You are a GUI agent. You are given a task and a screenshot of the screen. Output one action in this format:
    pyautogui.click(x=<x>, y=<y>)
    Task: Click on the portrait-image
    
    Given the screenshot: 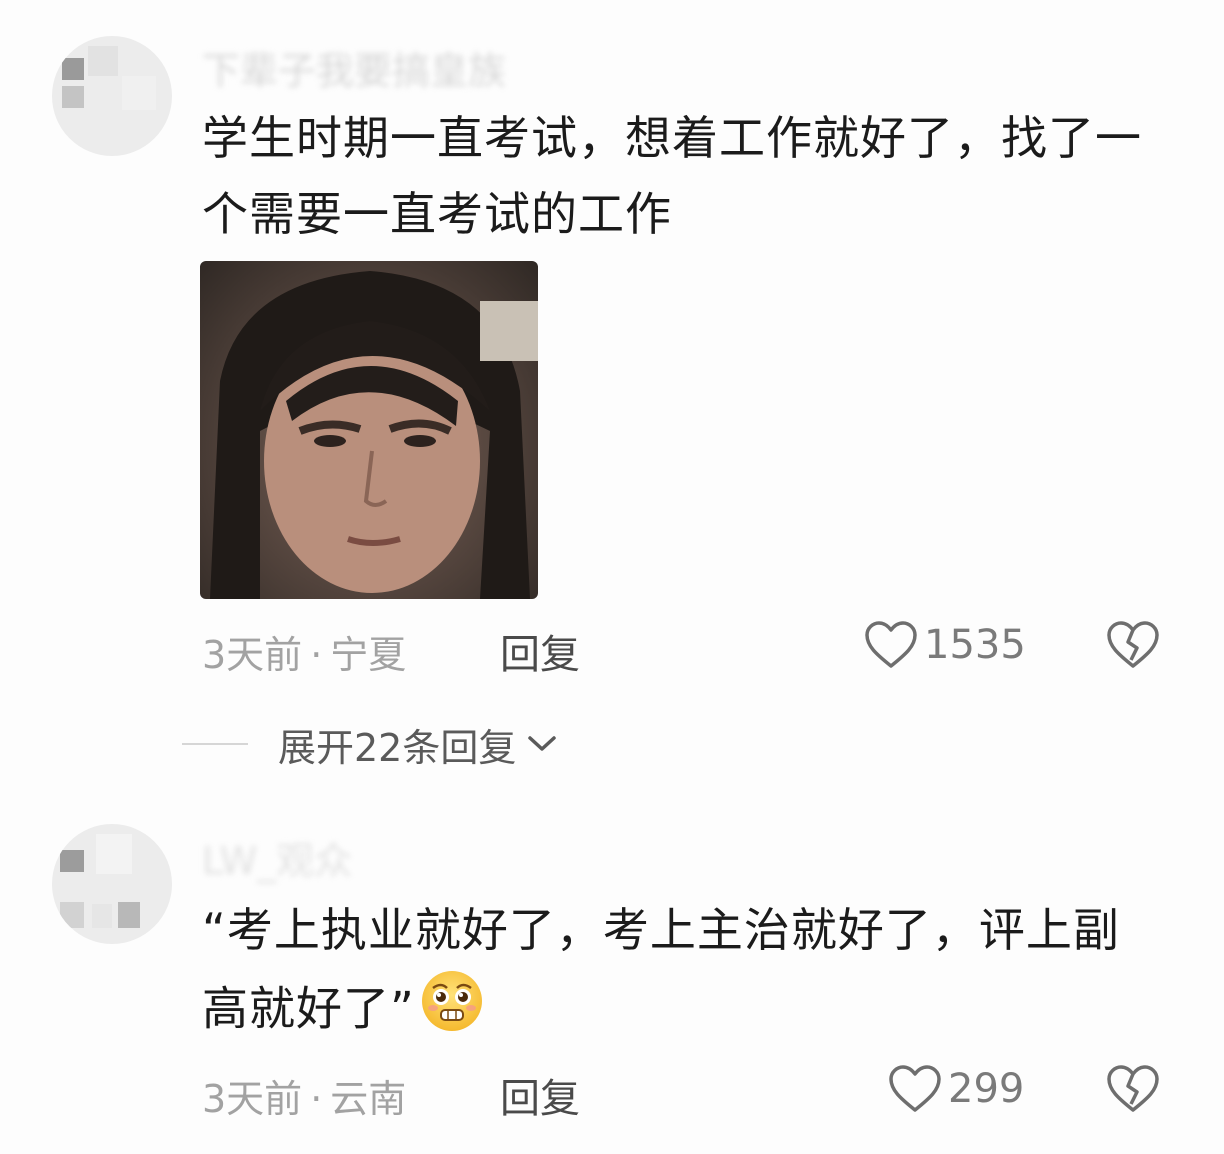 What is the action you would take?
    pyautogui.click(x=374, y=435)
    